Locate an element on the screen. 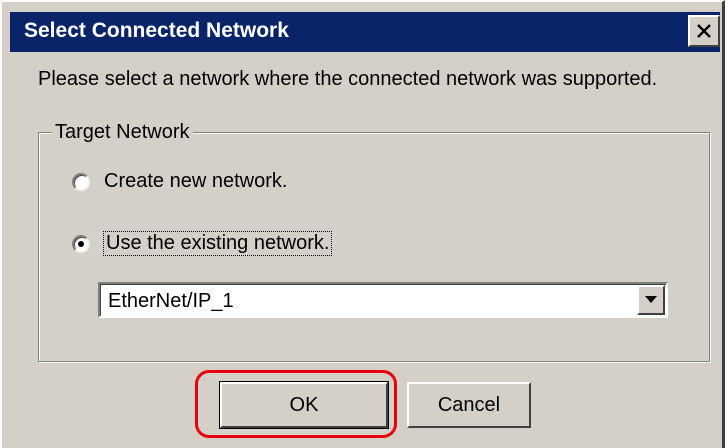 Image resolution: width=725 pixels, height=448 pixels. radio-dot is located at coordinates (81, 243).